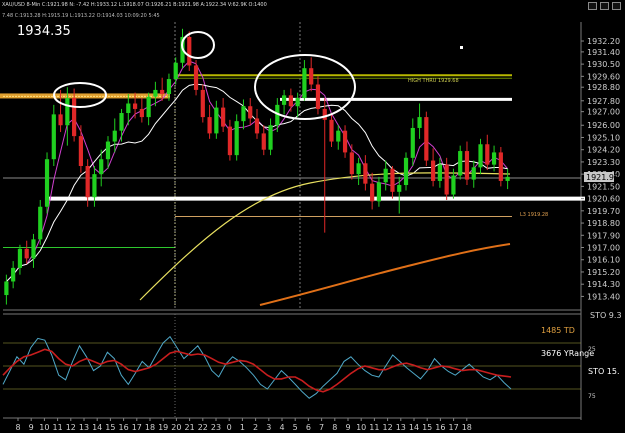 The height and width of the screenshot is (433, 625). What do you see at coordinates (603, 248) in the screenshot?
I see `price-tick-label: 1917.00` at bounding box center [603, 248].